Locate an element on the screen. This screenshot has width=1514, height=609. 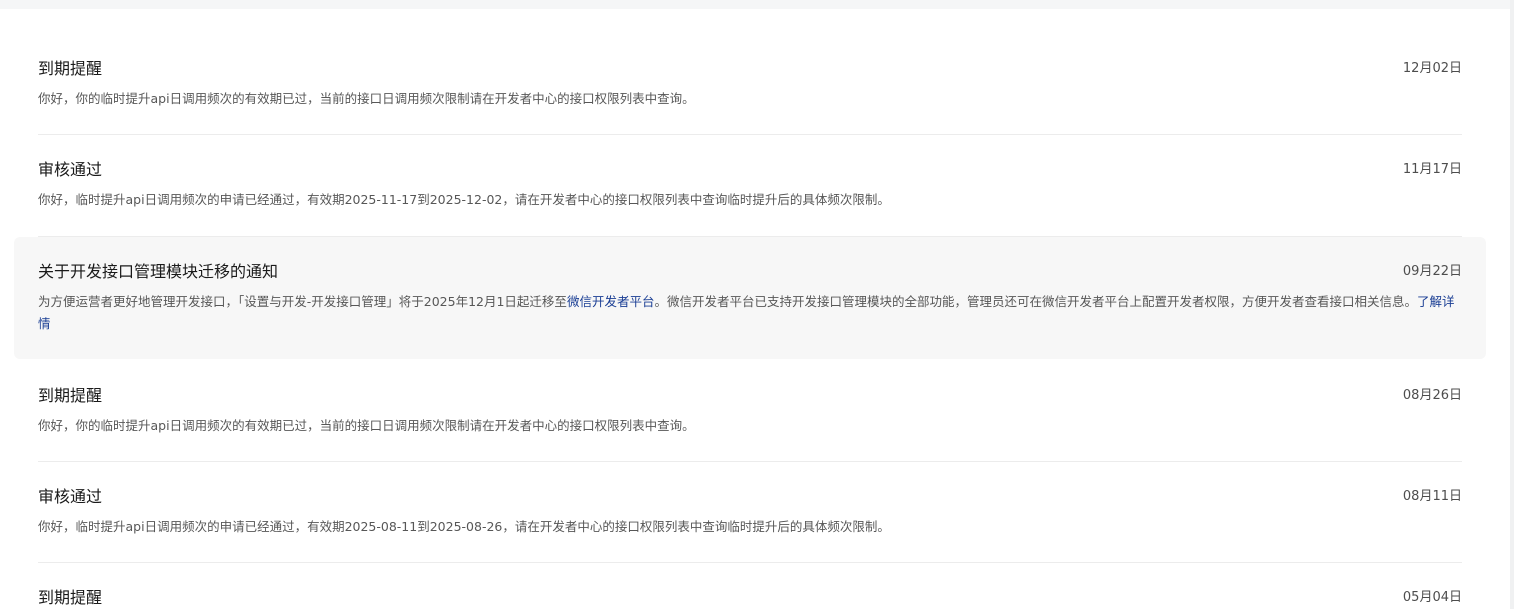
notification-date: 12月02日 is located at coordinates (1432, 68).